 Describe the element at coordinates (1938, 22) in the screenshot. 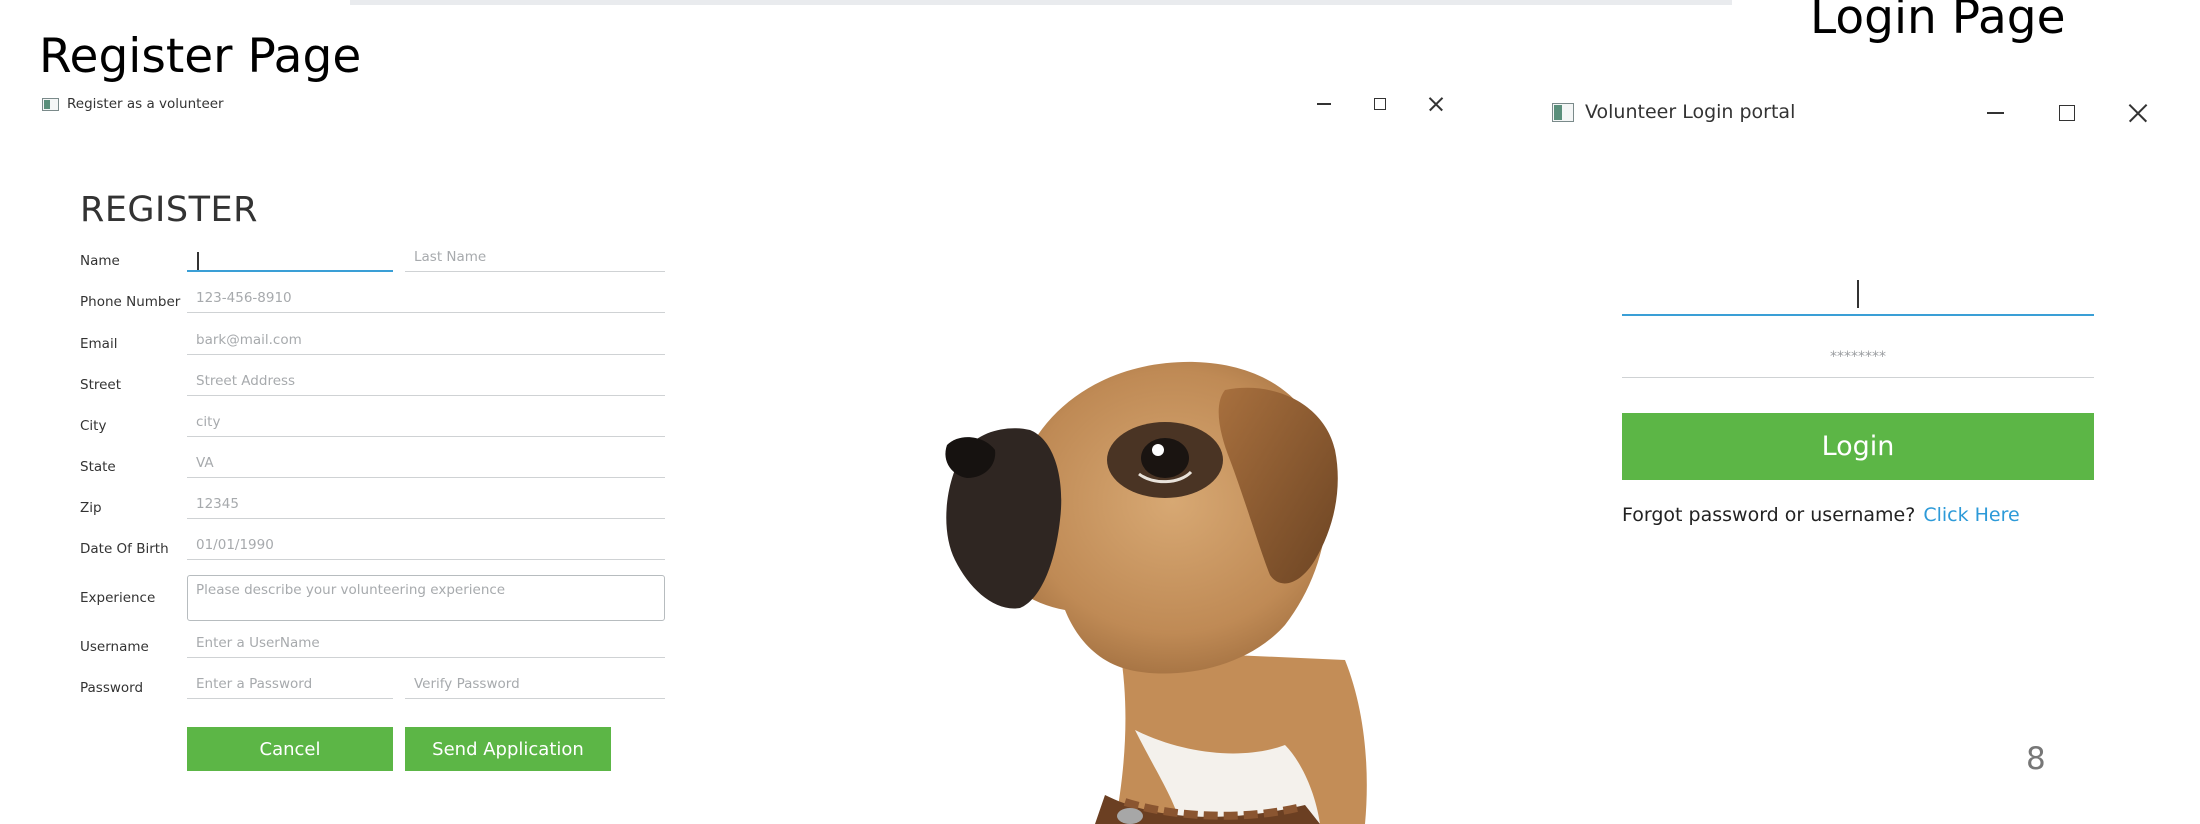

I see `login-page-title: Login Page` at that location.